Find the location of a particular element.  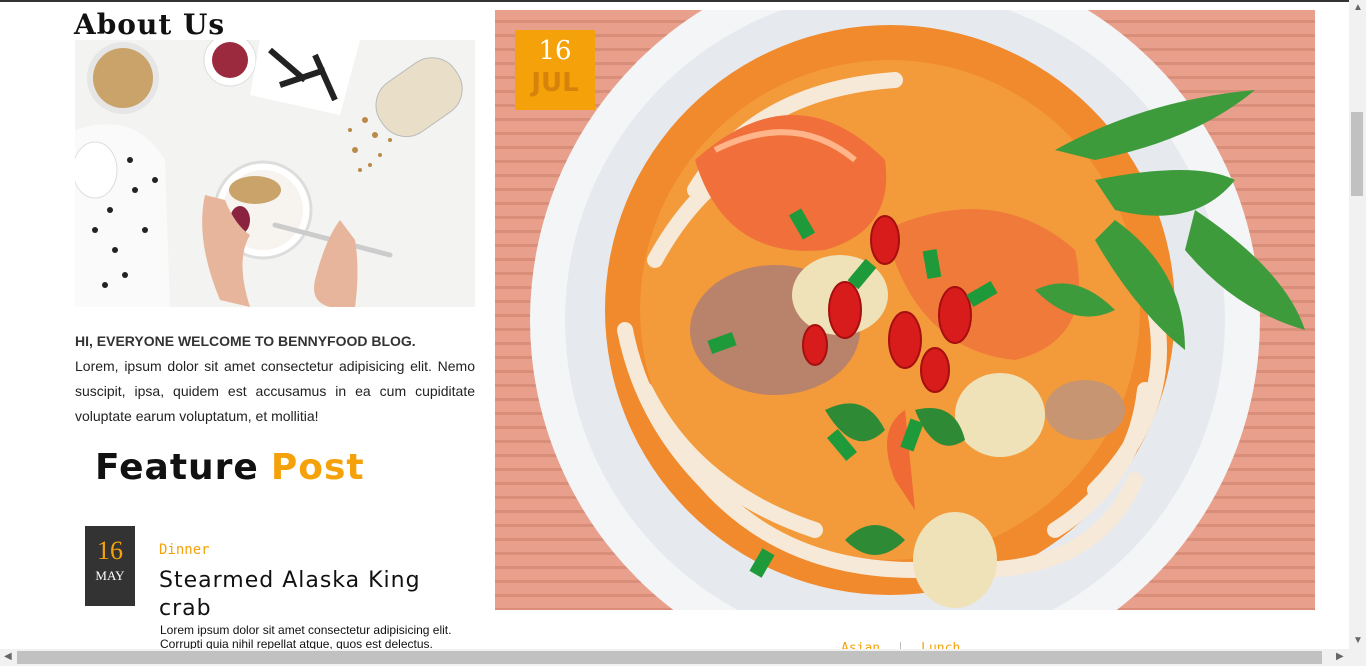

hero-date-month: JUL is located at coordinates (555, 83).